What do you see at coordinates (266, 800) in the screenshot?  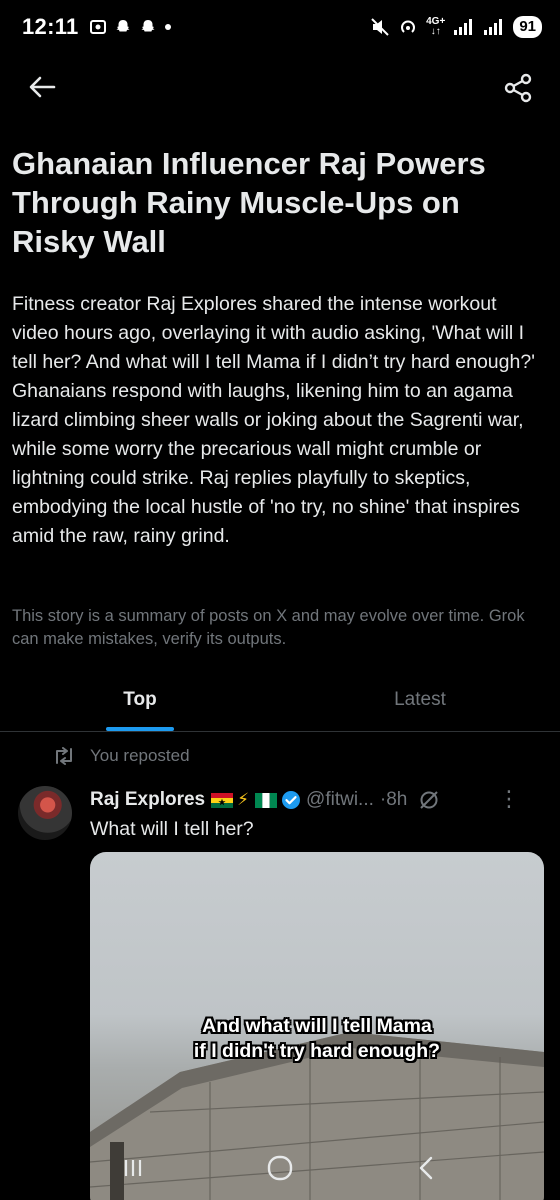 I see `nigeria-flag-icon` at bounding box center [266, 800].